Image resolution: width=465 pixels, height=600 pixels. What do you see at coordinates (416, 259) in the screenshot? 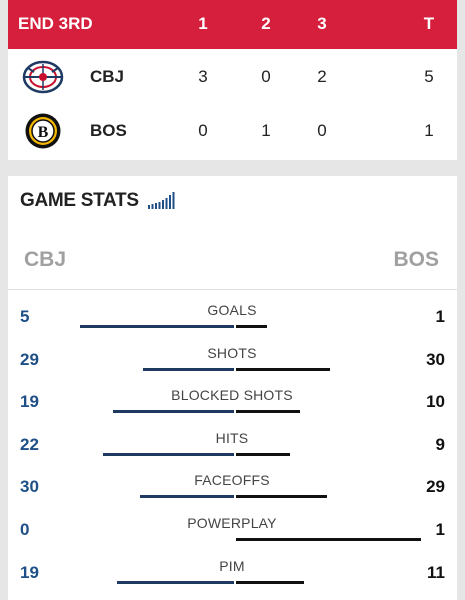
I see `right-team-name: BOS` at bounding box center [416, 259].